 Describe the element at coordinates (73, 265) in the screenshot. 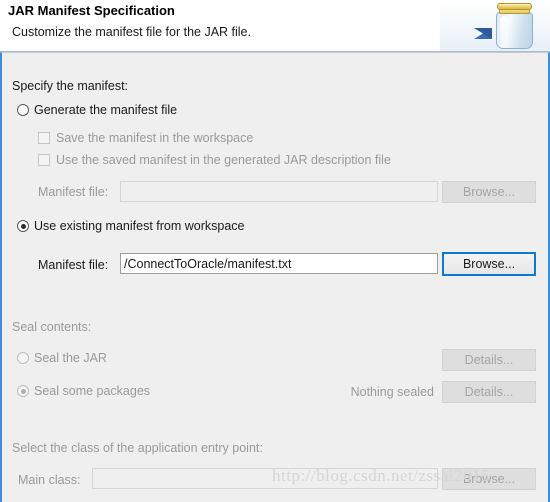

I see `existing-manifest-file-label: Manifest file:` at that location.